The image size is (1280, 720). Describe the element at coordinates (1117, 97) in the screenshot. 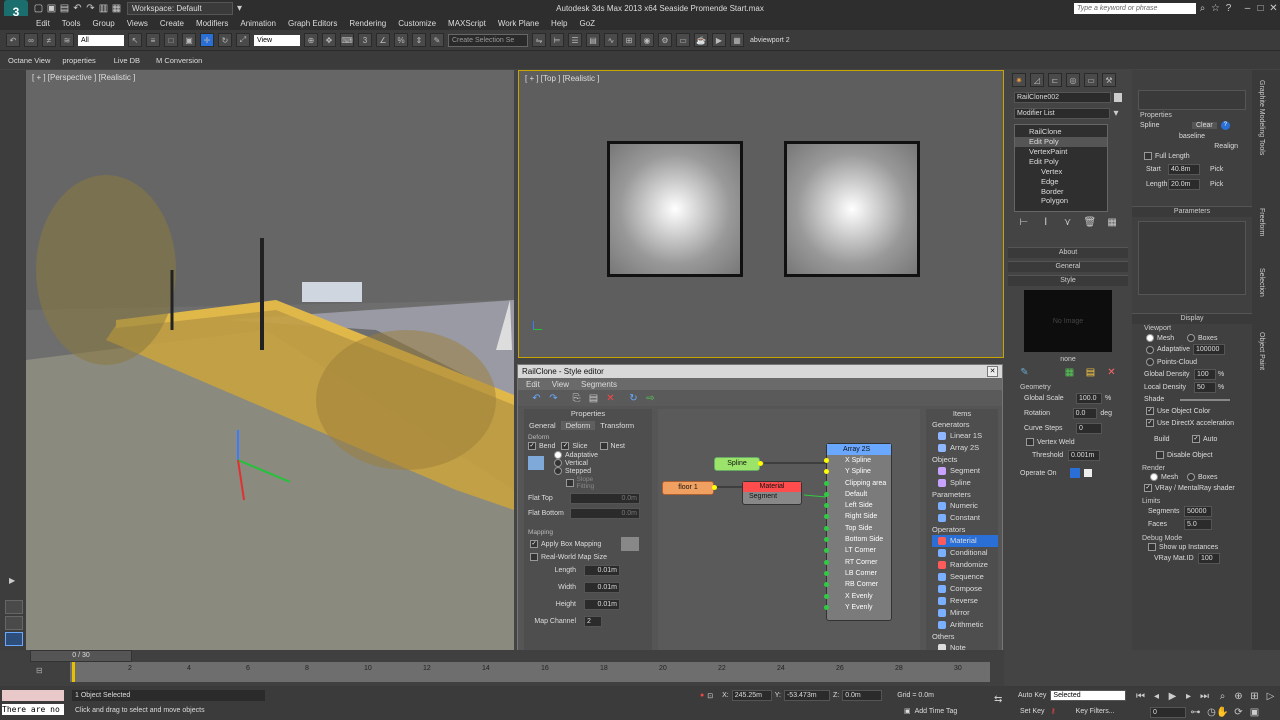

I see `object-color-swatch` at that location.